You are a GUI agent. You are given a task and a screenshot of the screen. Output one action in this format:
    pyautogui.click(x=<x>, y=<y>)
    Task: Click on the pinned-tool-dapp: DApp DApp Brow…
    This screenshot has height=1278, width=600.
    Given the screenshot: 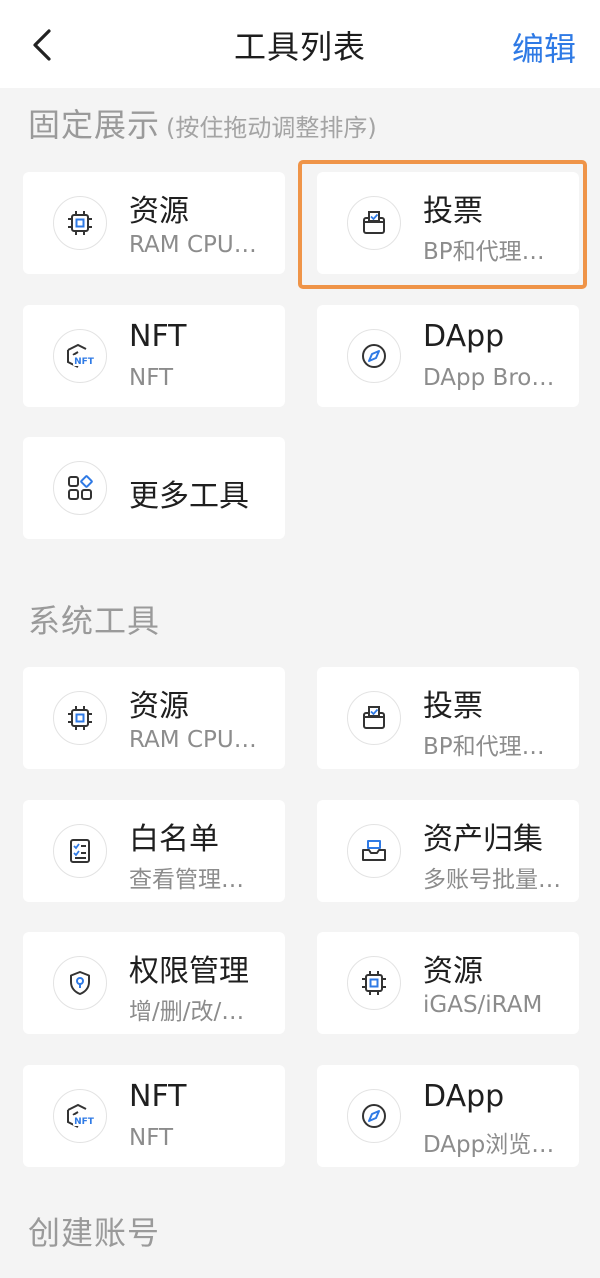 What is the action you would take?
    pyautogui.click(x=448, y=356)
    